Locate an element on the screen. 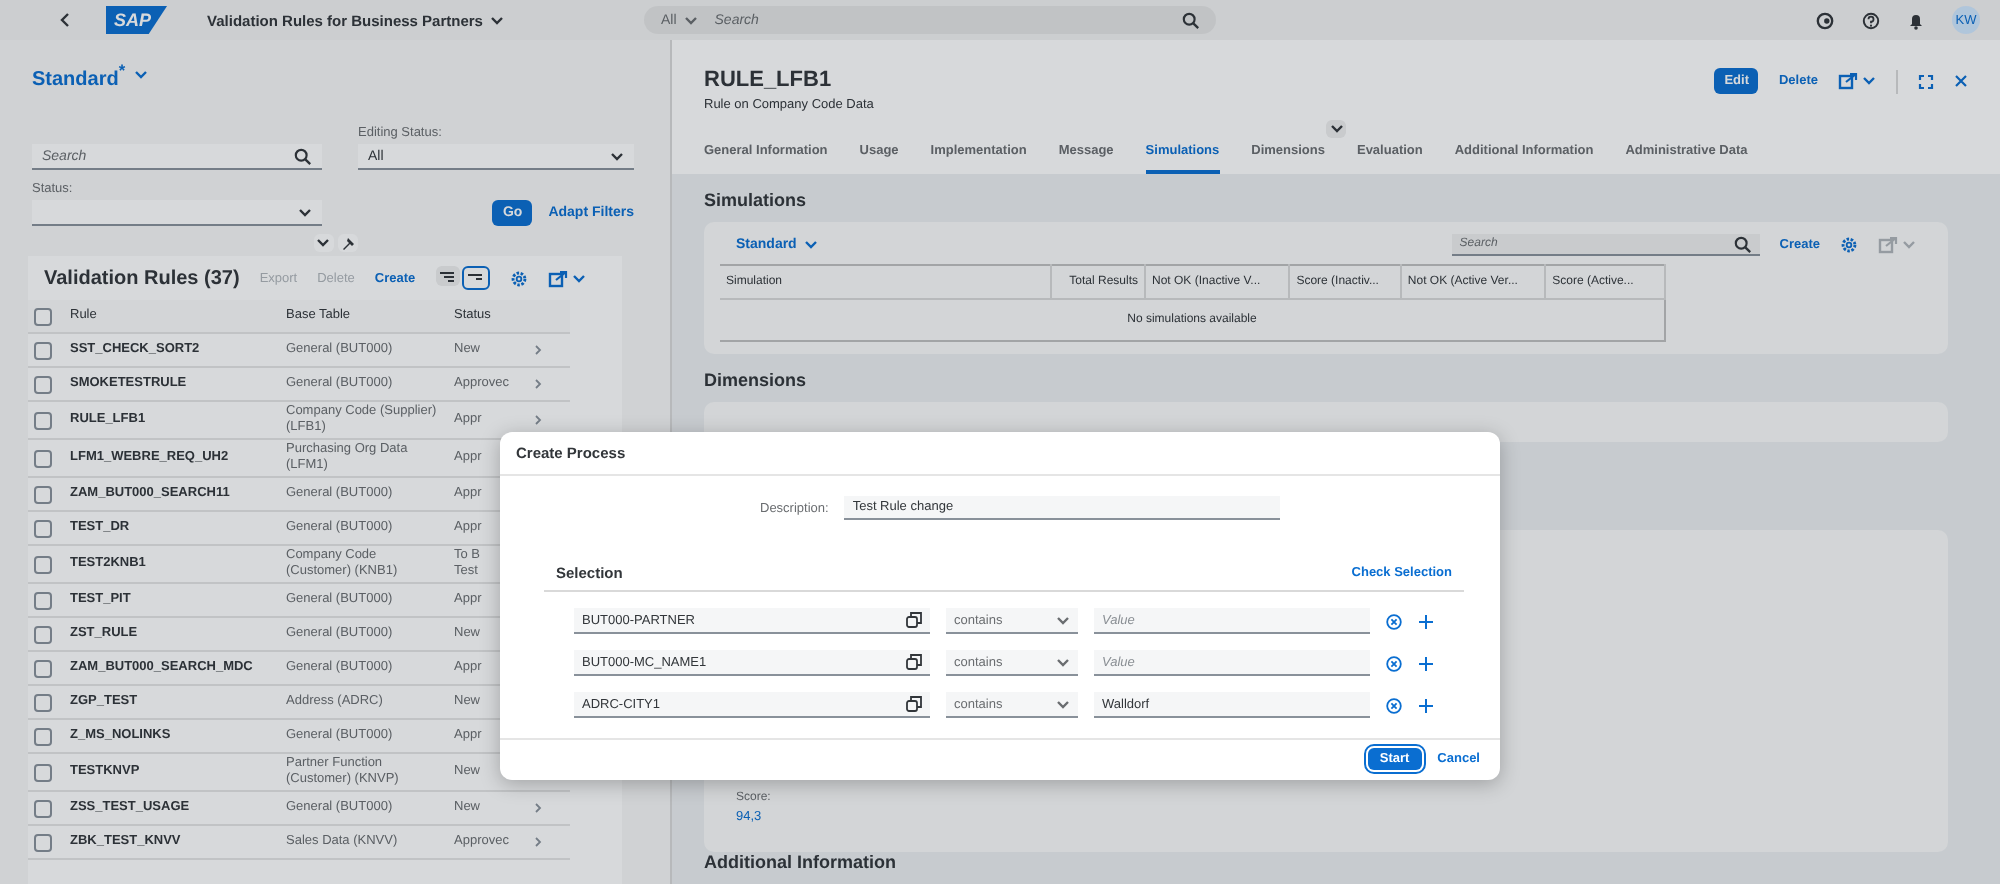 The height and width of the screenshot is (884, 2000). table-title: Validation Rules (37) is located at coordinates (142, 278).